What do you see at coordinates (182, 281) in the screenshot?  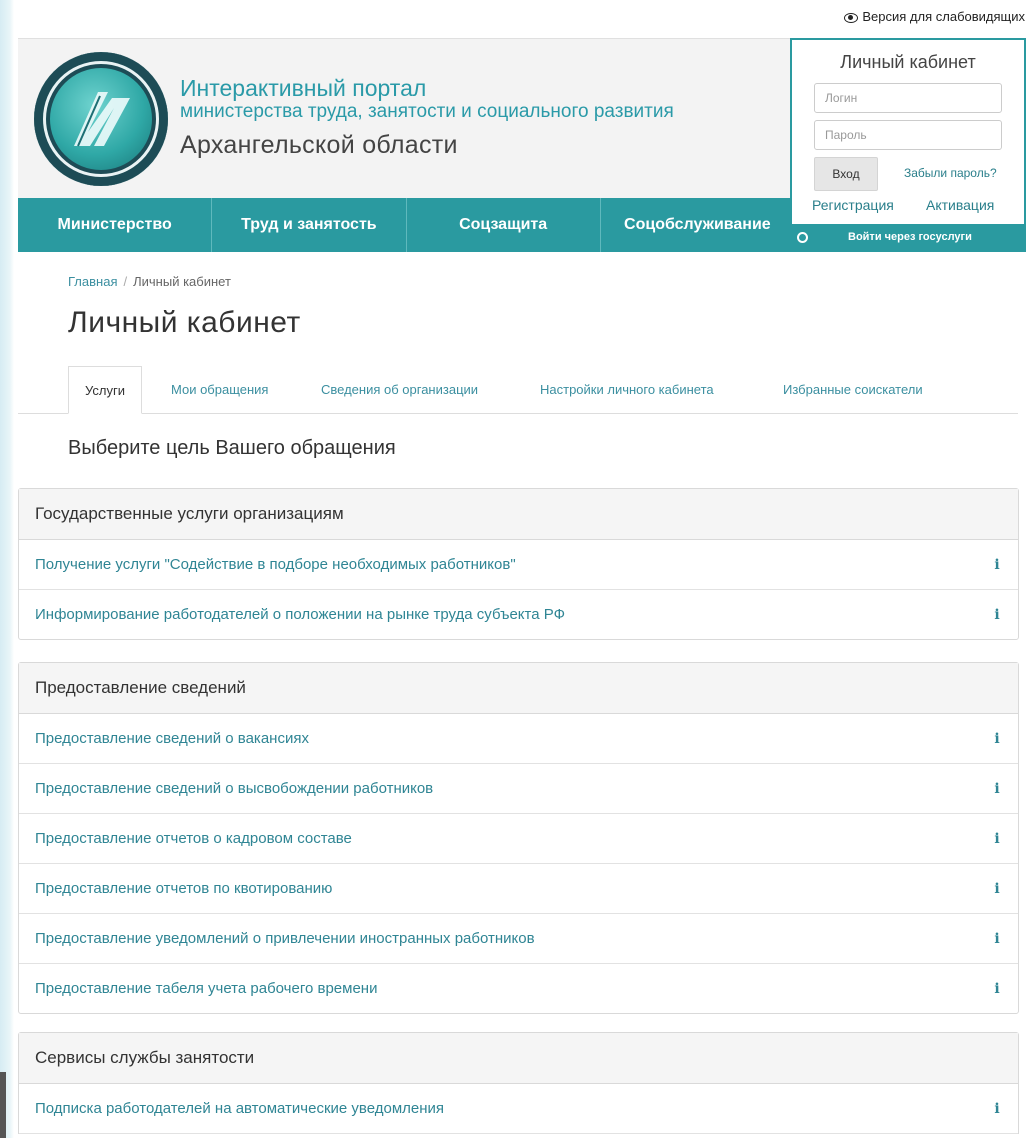 I see `breadcrumb-current: Личный кабинет` at bounding box center [182, 281].